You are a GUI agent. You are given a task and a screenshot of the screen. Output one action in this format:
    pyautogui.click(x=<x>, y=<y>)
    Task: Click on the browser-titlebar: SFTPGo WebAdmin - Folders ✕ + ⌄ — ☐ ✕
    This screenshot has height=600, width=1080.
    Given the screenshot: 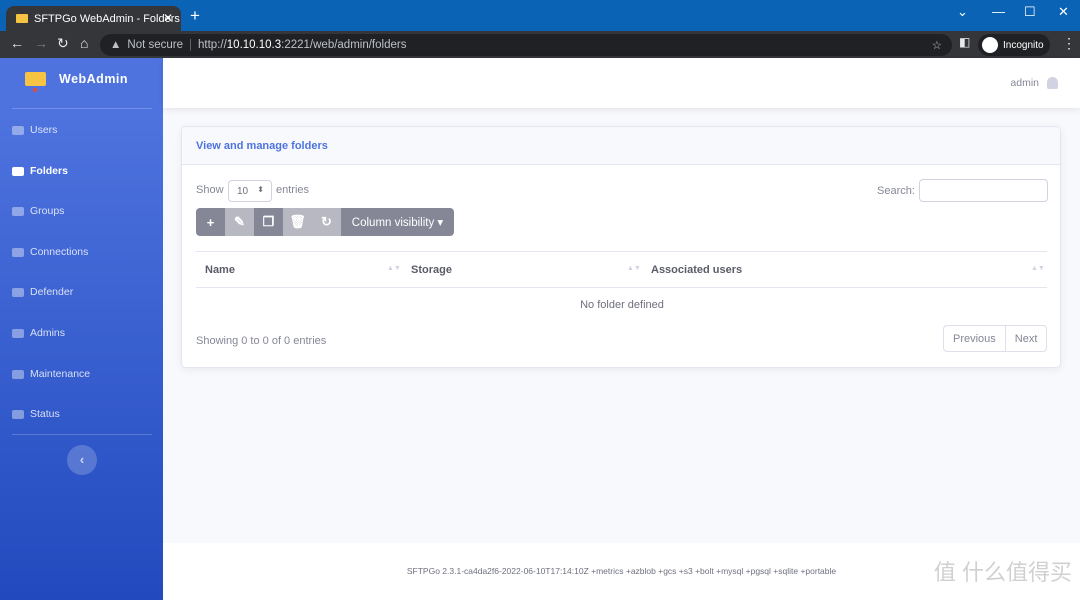 What is the action you would take?
    pyautogui.click(x=540, y=15)
    